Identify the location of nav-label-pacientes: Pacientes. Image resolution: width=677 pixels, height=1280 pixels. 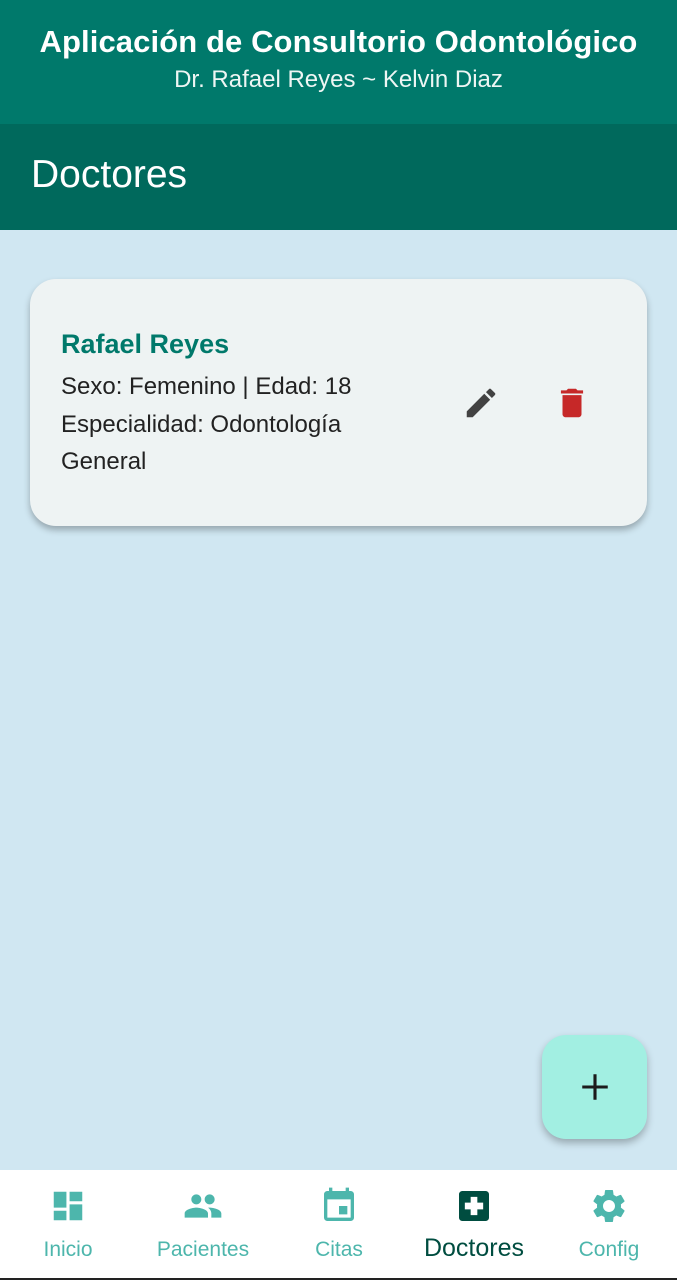
(203, 1249).